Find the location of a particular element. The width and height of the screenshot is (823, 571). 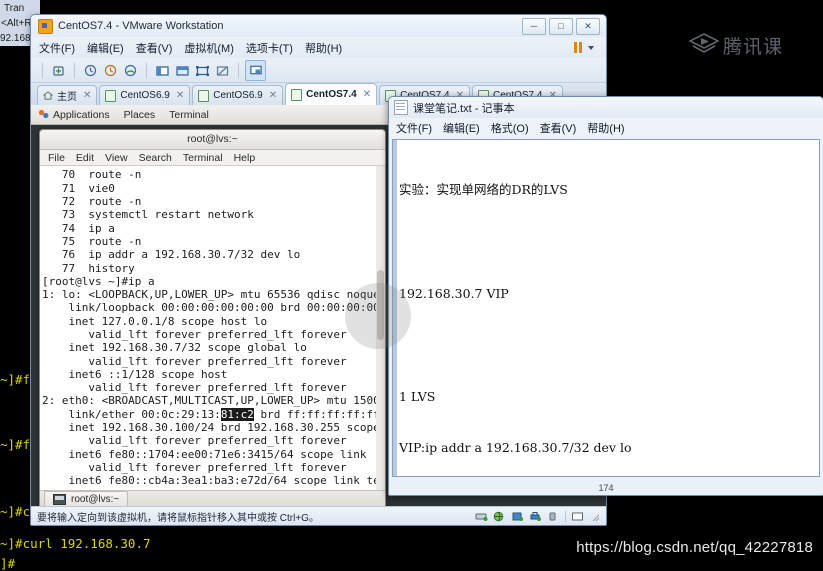

terminal-menu-help: Help is located at coordinates (245, 158).